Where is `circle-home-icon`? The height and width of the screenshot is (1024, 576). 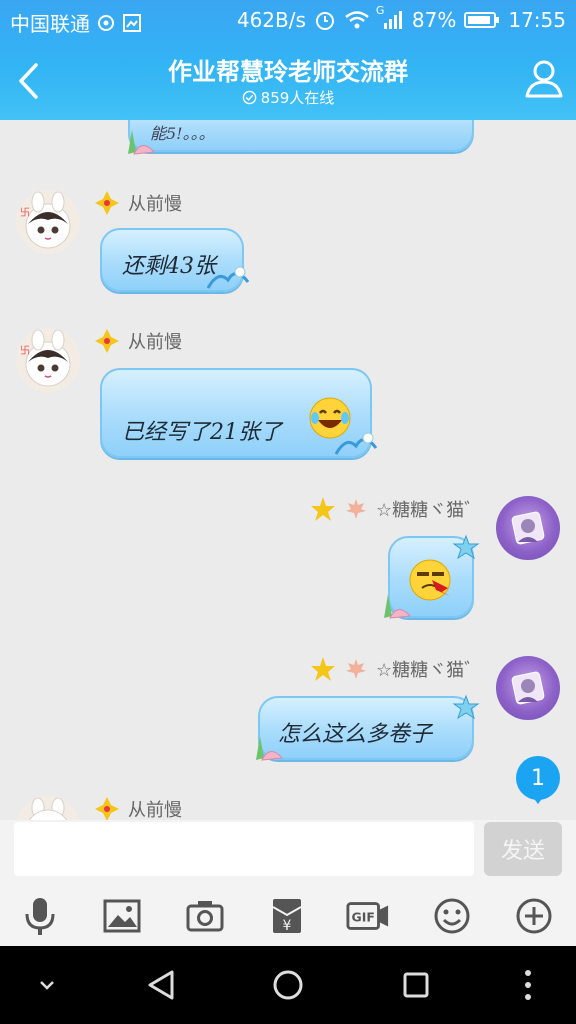 circle-home-icon is located at coordinates (288, 985).